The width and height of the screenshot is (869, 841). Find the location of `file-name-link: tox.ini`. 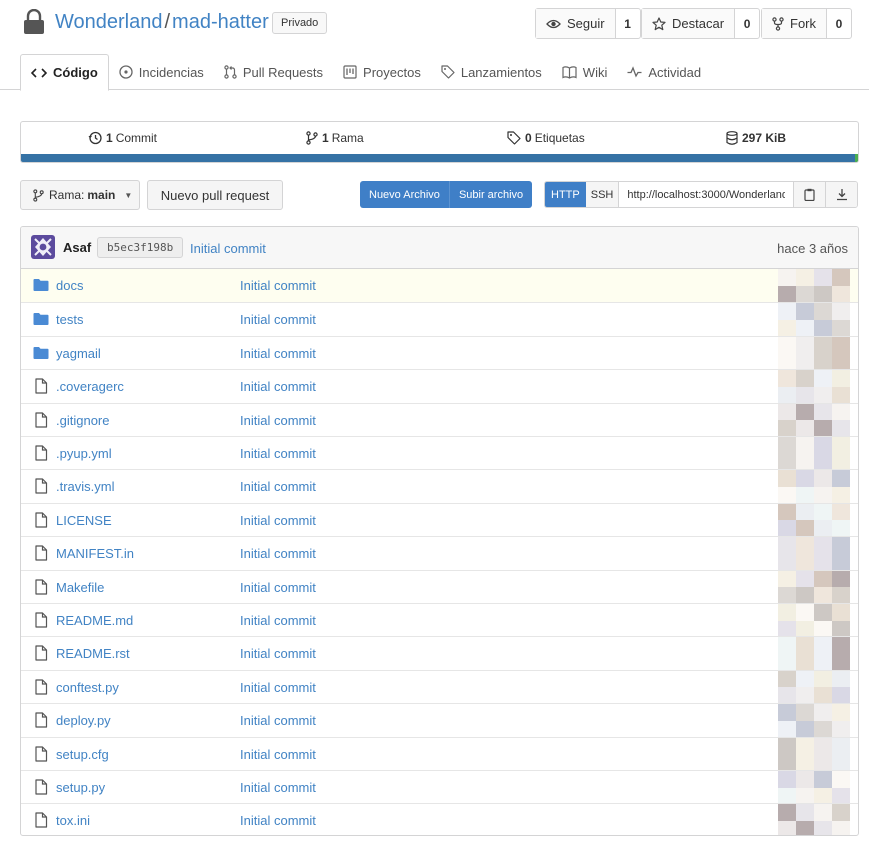

file-name-link: tox.ini is located at coordinates (73, 820).